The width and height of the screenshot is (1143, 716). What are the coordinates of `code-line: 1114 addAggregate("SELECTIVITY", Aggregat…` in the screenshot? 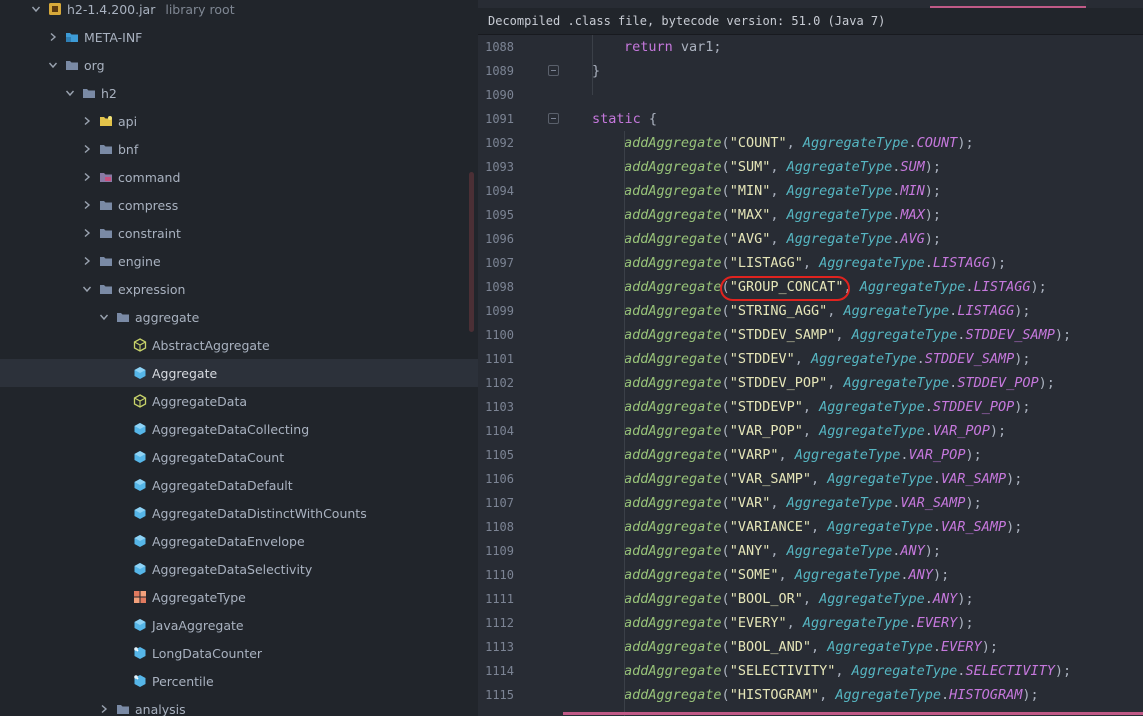 It's located at (810, 671).